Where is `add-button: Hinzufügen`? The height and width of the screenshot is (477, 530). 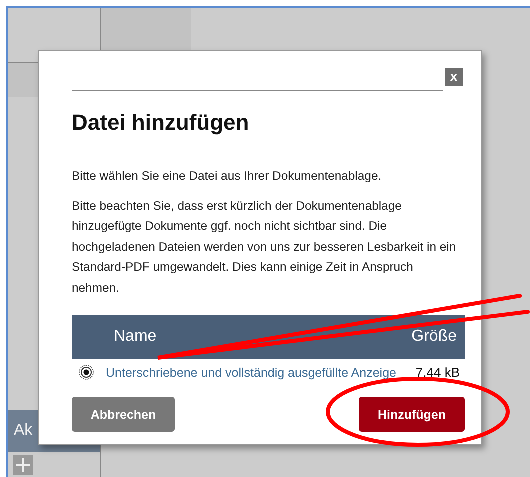
add-button: Hinzufügen is located at coordinates (412, 414).